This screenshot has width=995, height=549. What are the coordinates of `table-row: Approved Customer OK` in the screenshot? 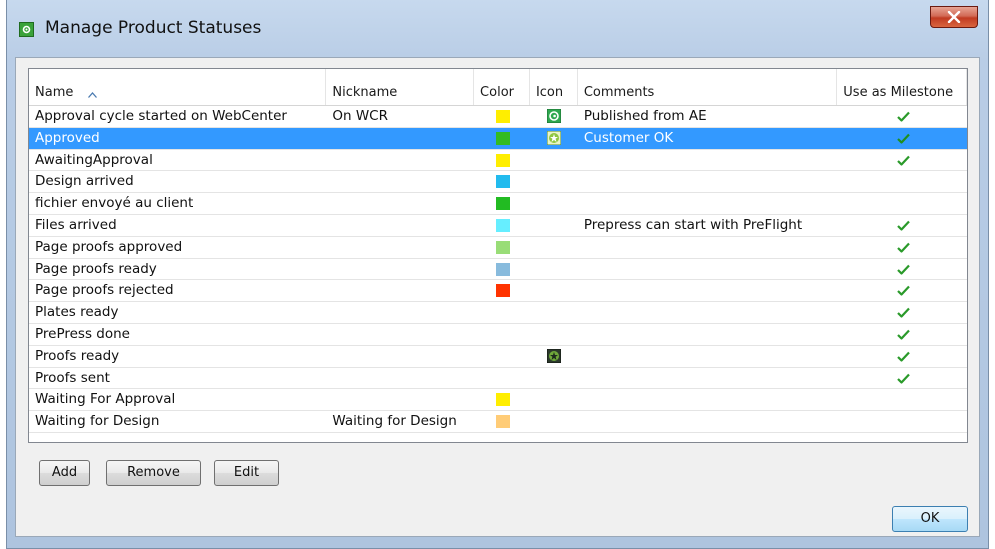 It's located at (498, 138).